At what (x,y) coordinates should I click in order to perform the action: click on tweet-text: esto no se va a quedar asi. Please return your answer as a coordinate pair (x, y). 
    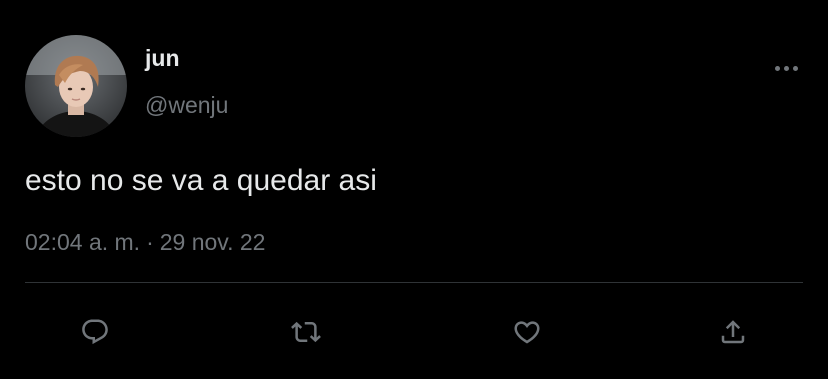
    Looking at the image, I should click on (201, 180).